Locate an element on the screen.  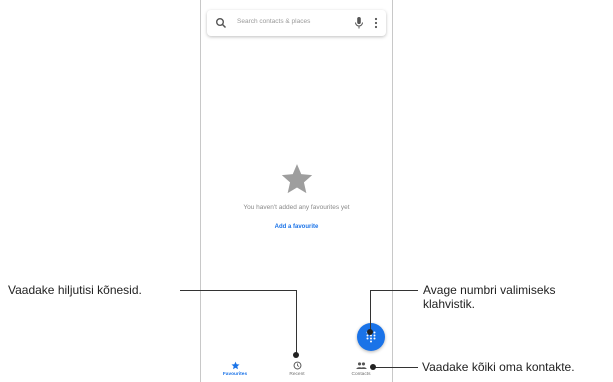
nav-label-favourites: Favourites is located at coordinates (235, 374).